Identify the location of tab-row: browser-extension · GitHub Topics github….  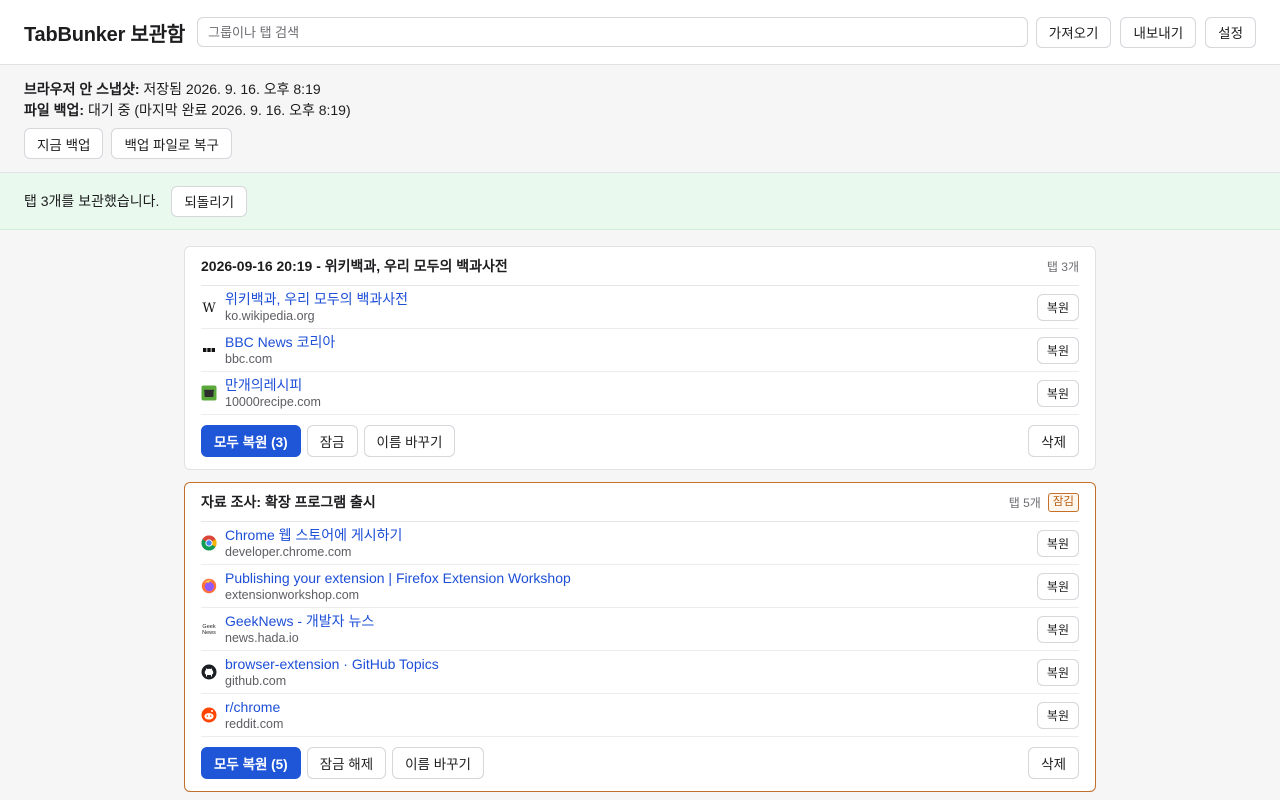
(640, 672).